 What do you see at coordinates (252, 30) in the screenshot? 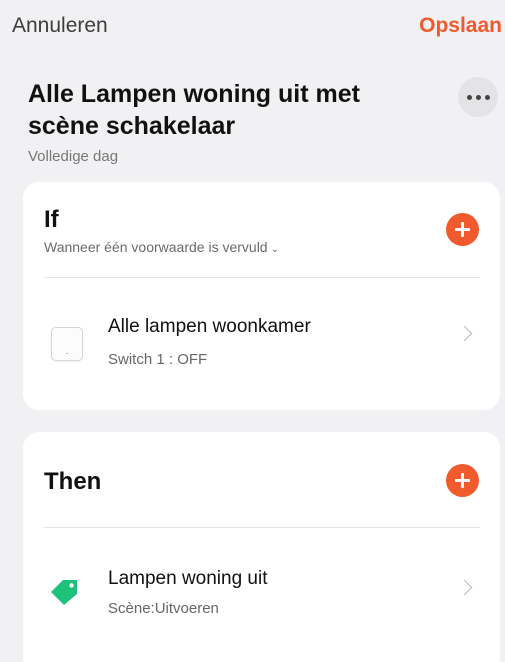
I see `top-bar: Annuleren Opslaan` at bounding box center [252, 30].